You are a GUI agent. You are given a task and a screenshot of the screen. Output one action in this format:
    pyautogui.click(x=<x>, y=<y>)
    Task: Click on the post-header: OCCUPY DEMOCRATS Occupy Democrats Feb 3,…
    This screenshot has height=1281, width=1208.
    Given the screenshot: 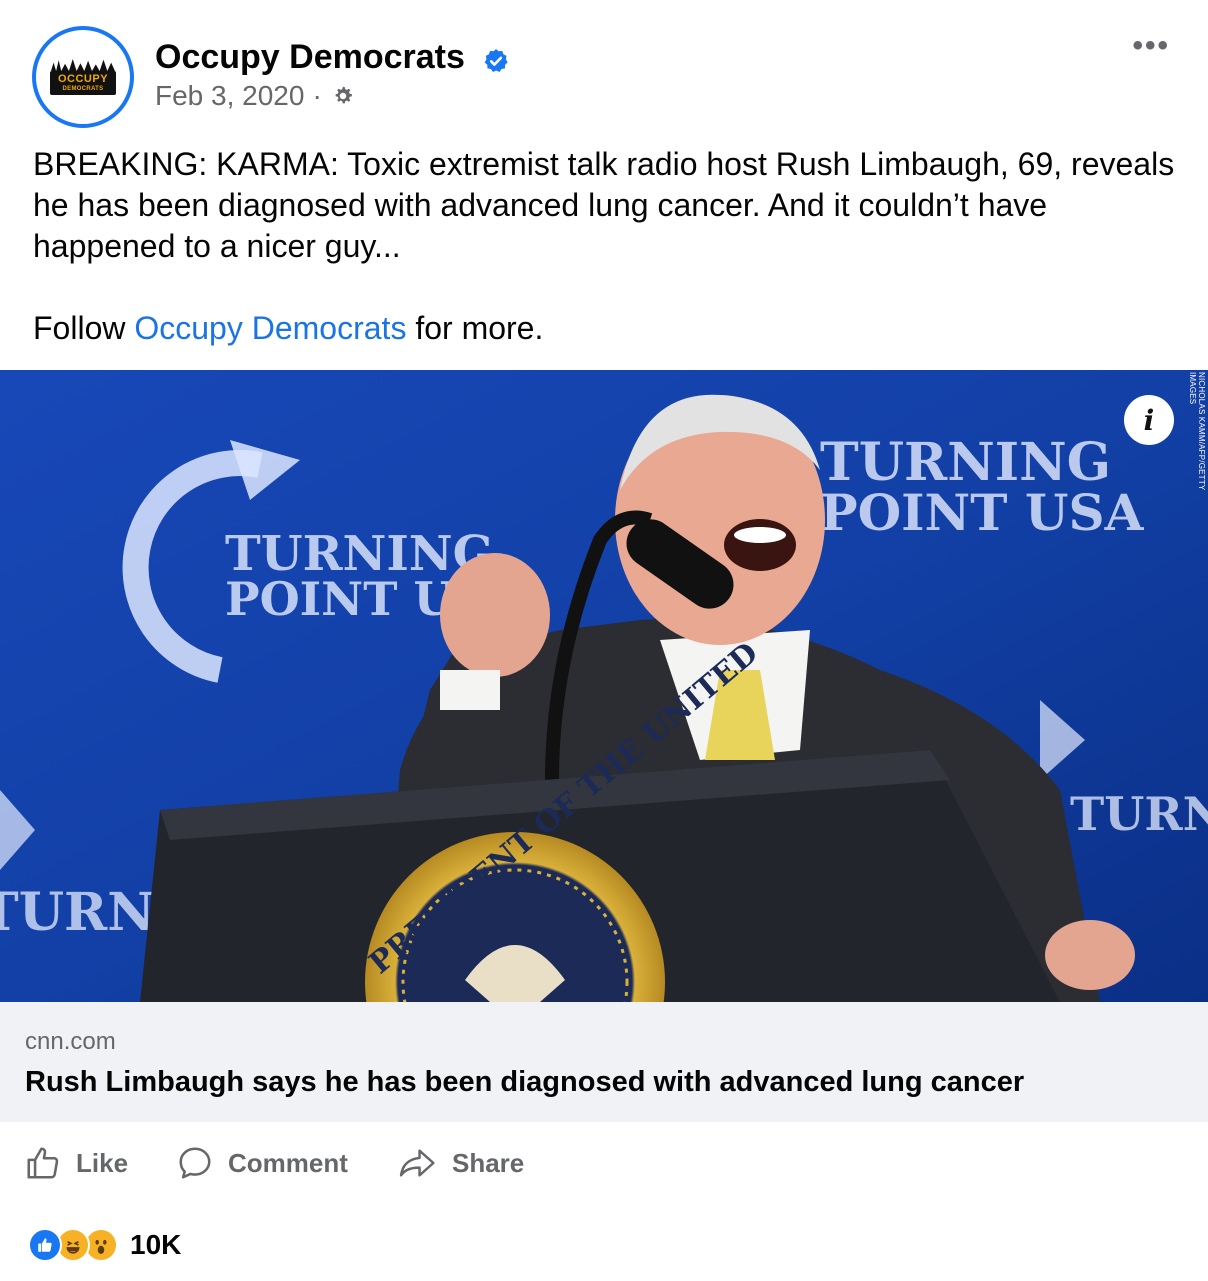 What is the action you would take?
    pyautogui.click(x=604, y=70)
    